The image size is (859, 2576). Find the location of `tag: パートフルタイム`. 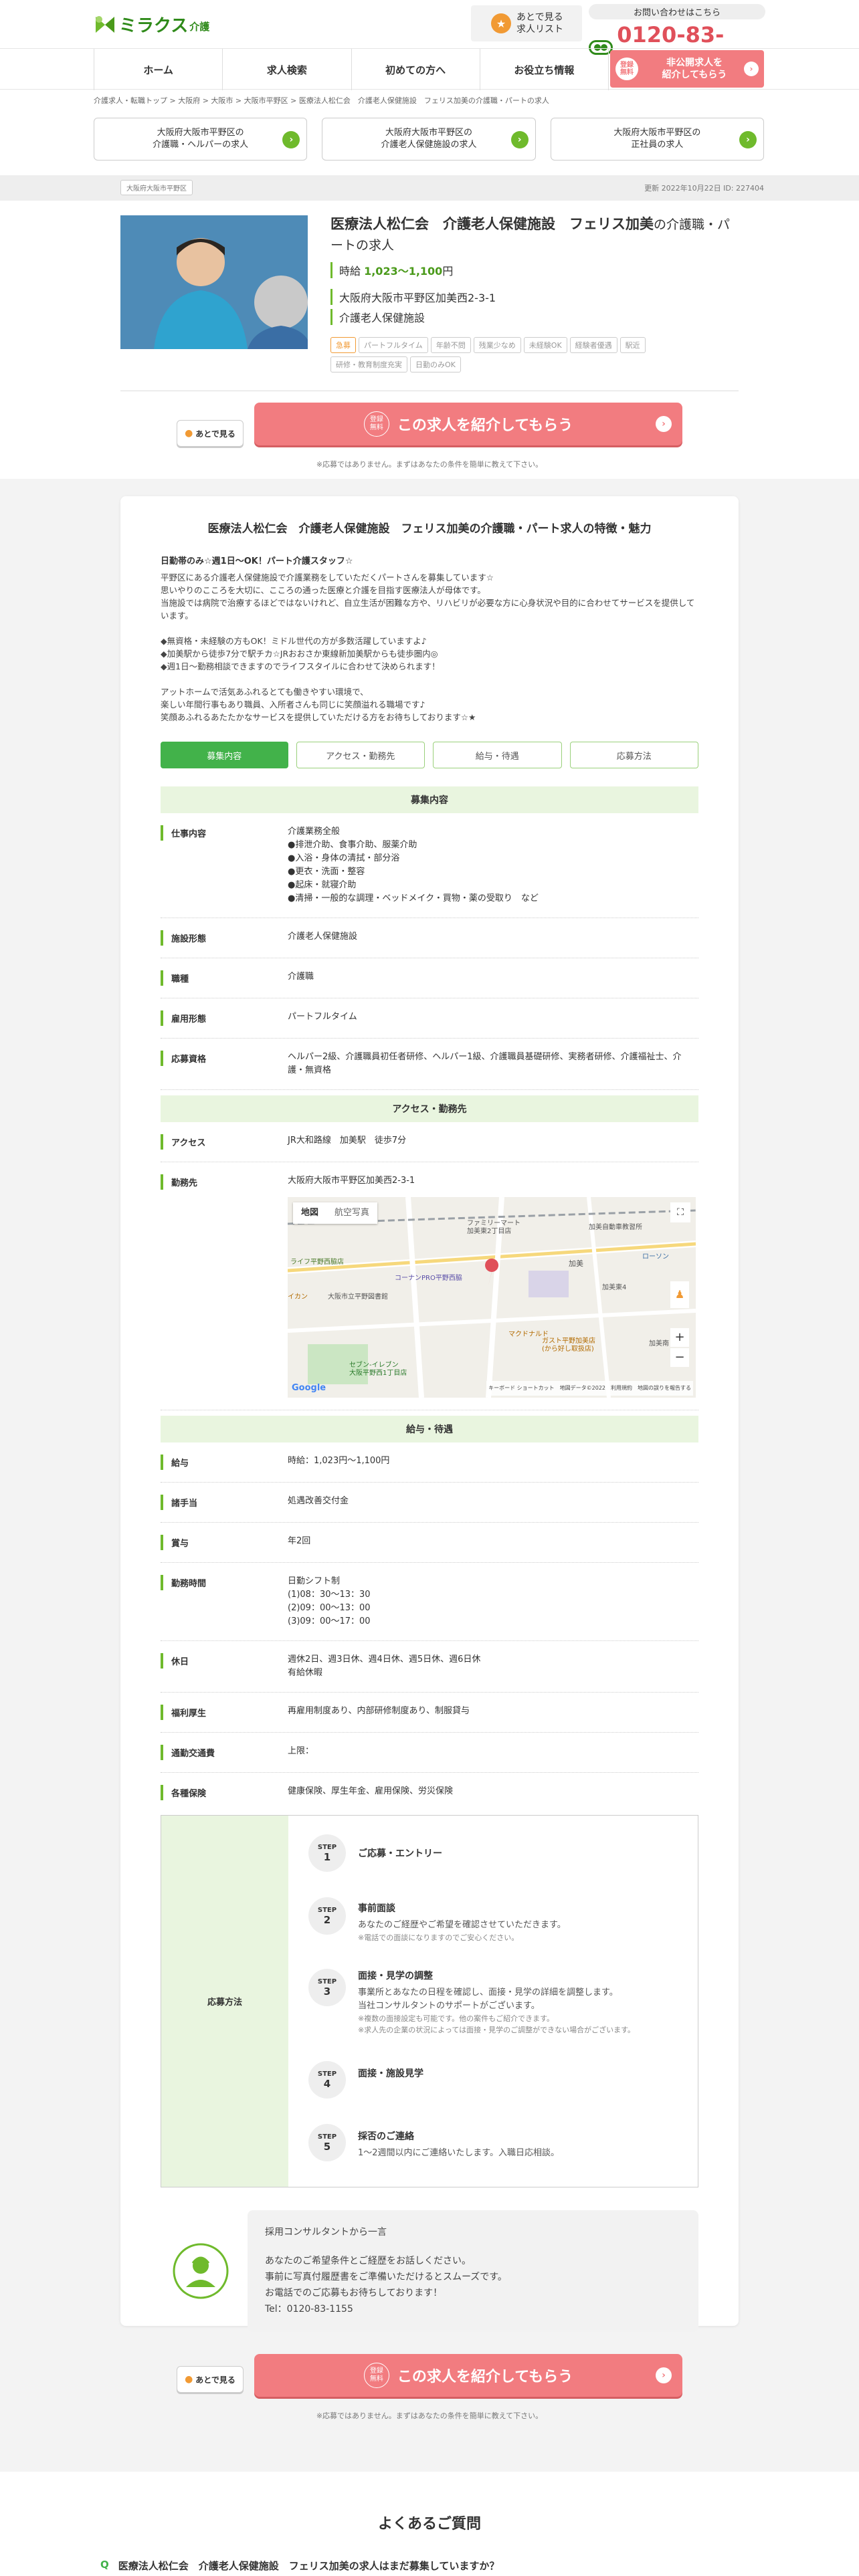

tag: パートフルタイム is located at coordinates (394, 345).